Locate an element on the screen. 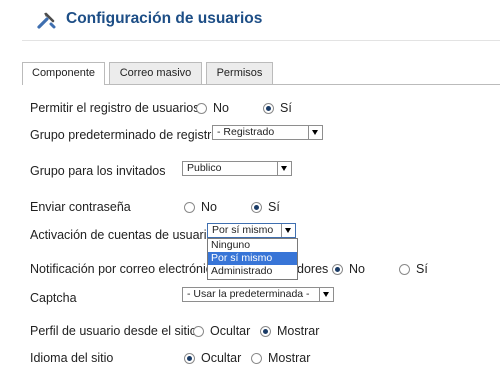  admin-notification-label-end: dores is located at coordinates (313, 269).